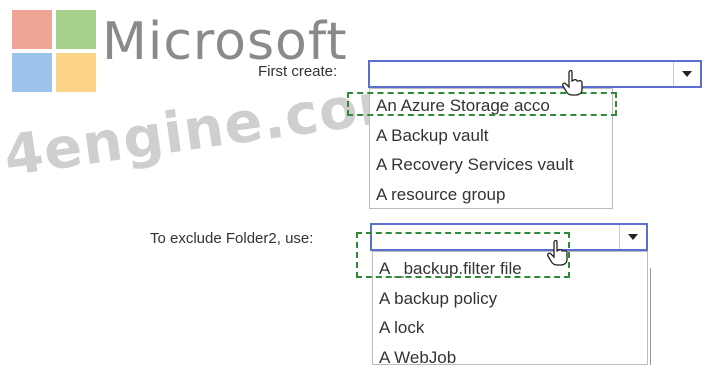  What do you see at coordinates (650, 316) in the screenshot?
I see `scrollbar-track` at bounding box center [650, 316].